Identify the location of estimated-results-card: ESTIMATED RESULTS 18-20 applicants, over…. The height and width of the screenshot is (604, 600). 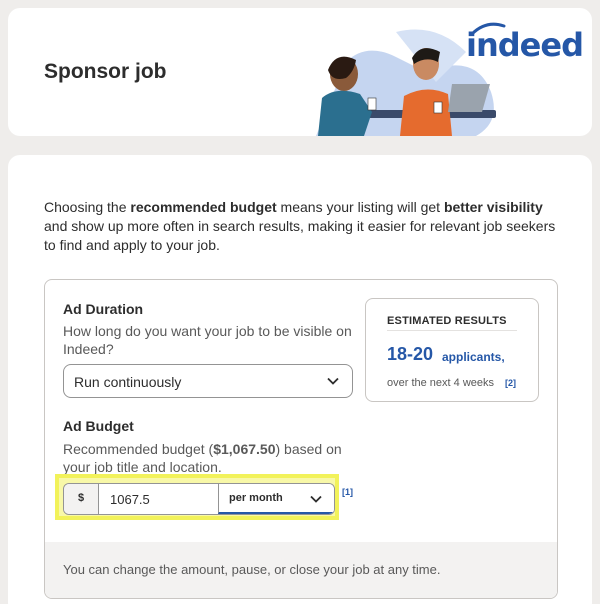
(452, 350).